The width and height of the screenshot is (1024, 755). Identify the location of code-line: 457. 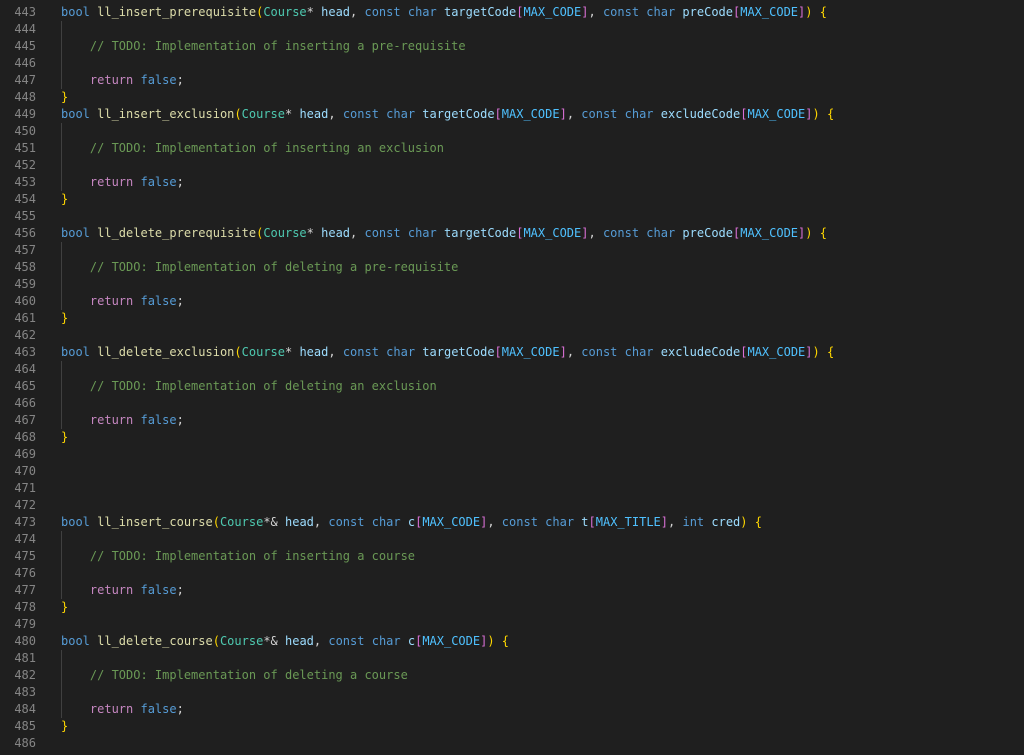
(512, 250).